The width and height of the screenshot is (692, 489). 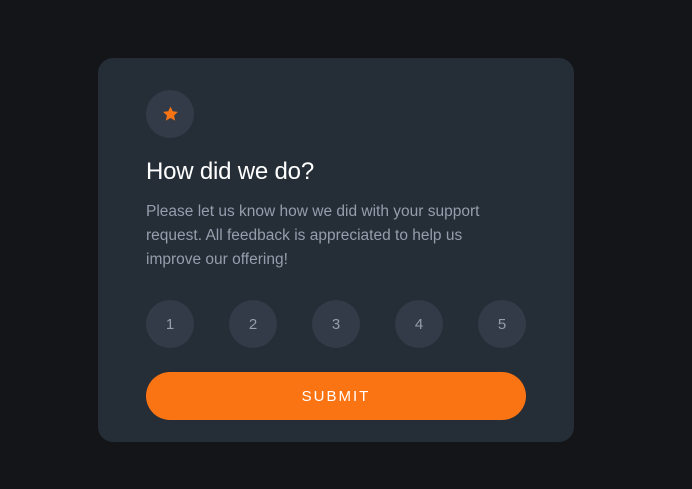 What do you see at coordinates (502, 324) in the screenshot?
I see `rating-button-5: 5` at bounding box center [502, 324].